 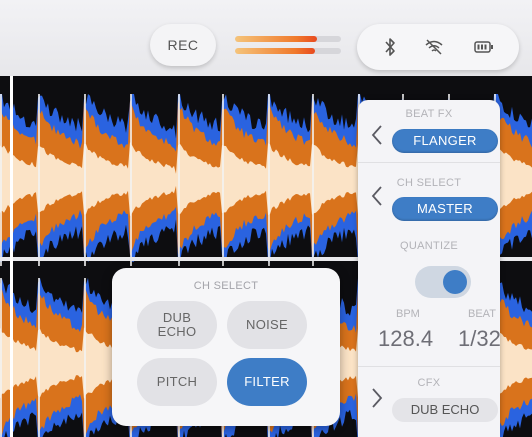 I want to click on ch-select-button: MASTER, so click(x=445, y=209).